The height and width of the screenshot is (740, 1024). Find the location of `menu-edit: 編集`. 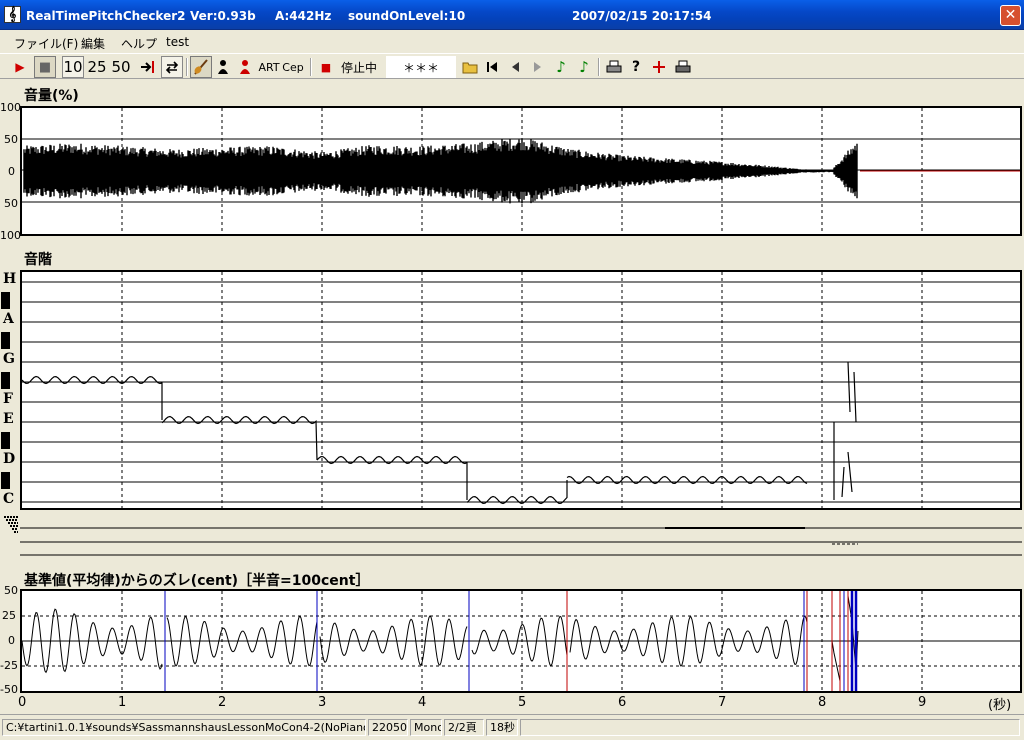

menu-edit: 編集 is located at coordinates (93, 43).